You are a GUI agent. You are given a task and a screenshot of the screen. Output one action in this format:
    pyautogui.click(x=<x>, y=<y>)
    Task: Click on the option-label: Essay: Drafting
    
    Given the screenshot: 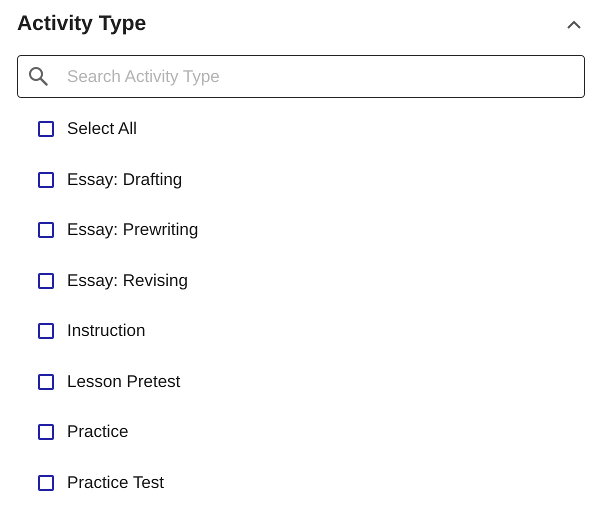 What is the action you would take?
    pyautogui.click(x=124, y=180)
    